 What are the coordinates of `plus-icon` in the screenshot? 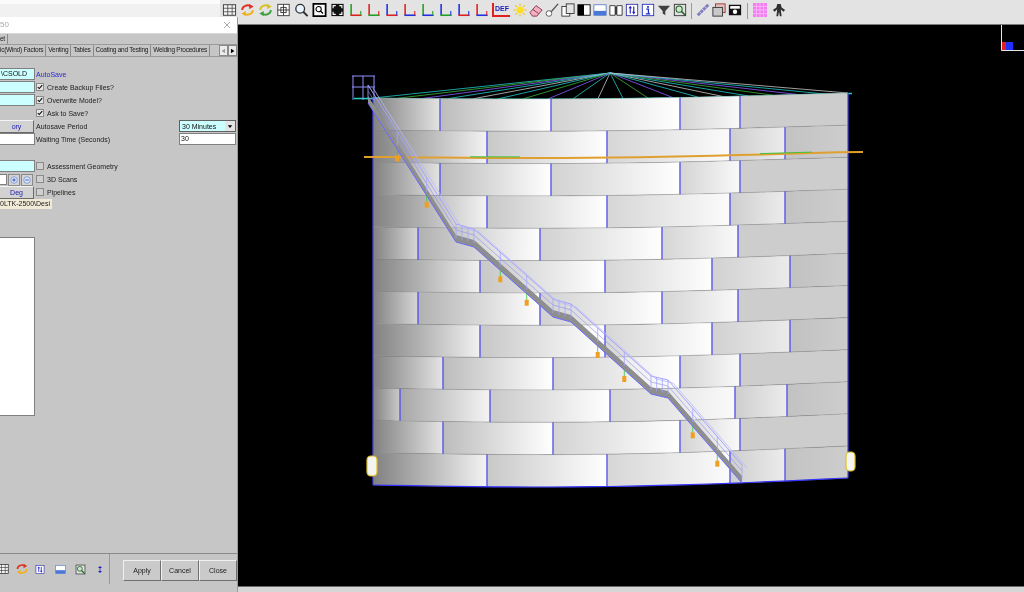 It's located at (14, 179).